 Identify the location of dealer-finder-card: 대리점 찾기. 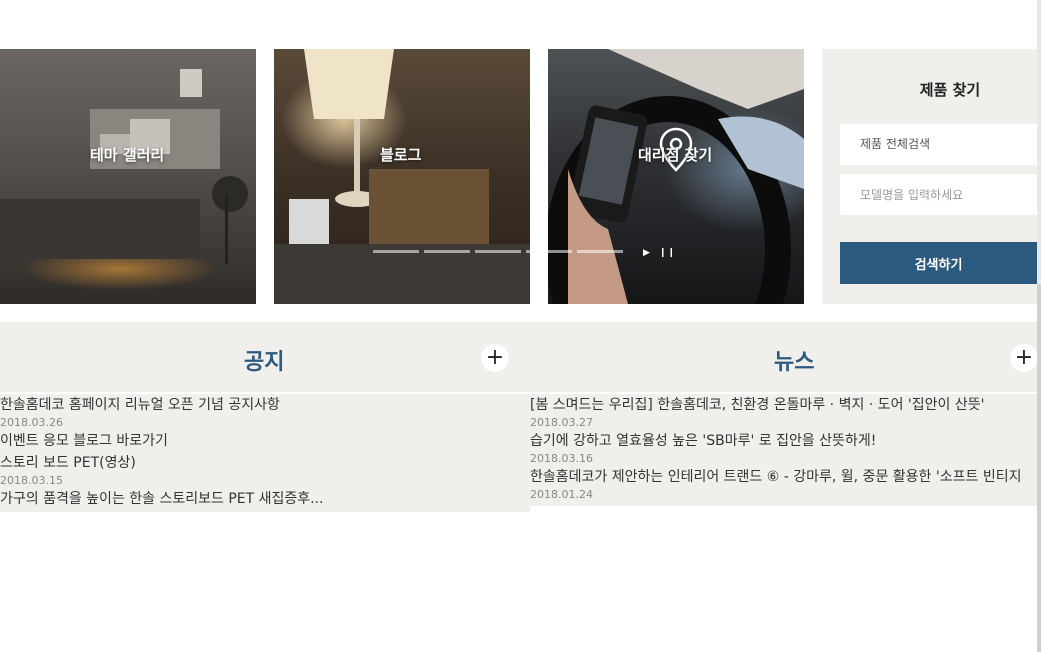
(676, 176).